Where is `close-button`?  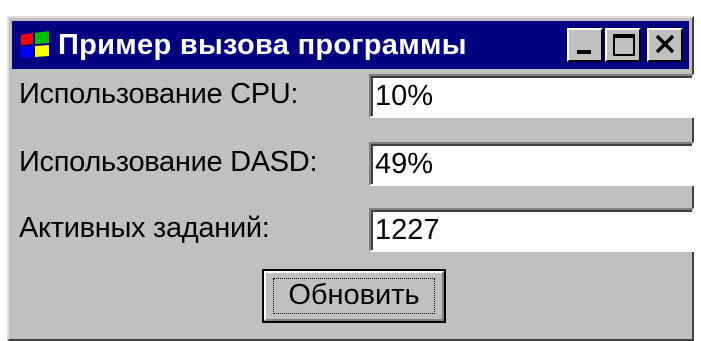 close-button is located at coordinates (665, 45).